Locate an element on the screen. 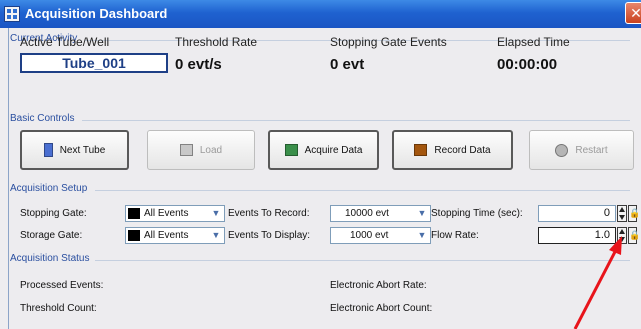 The width and height of the screenshot is (641, 329). app-icon is located at coordinates (12, 14).